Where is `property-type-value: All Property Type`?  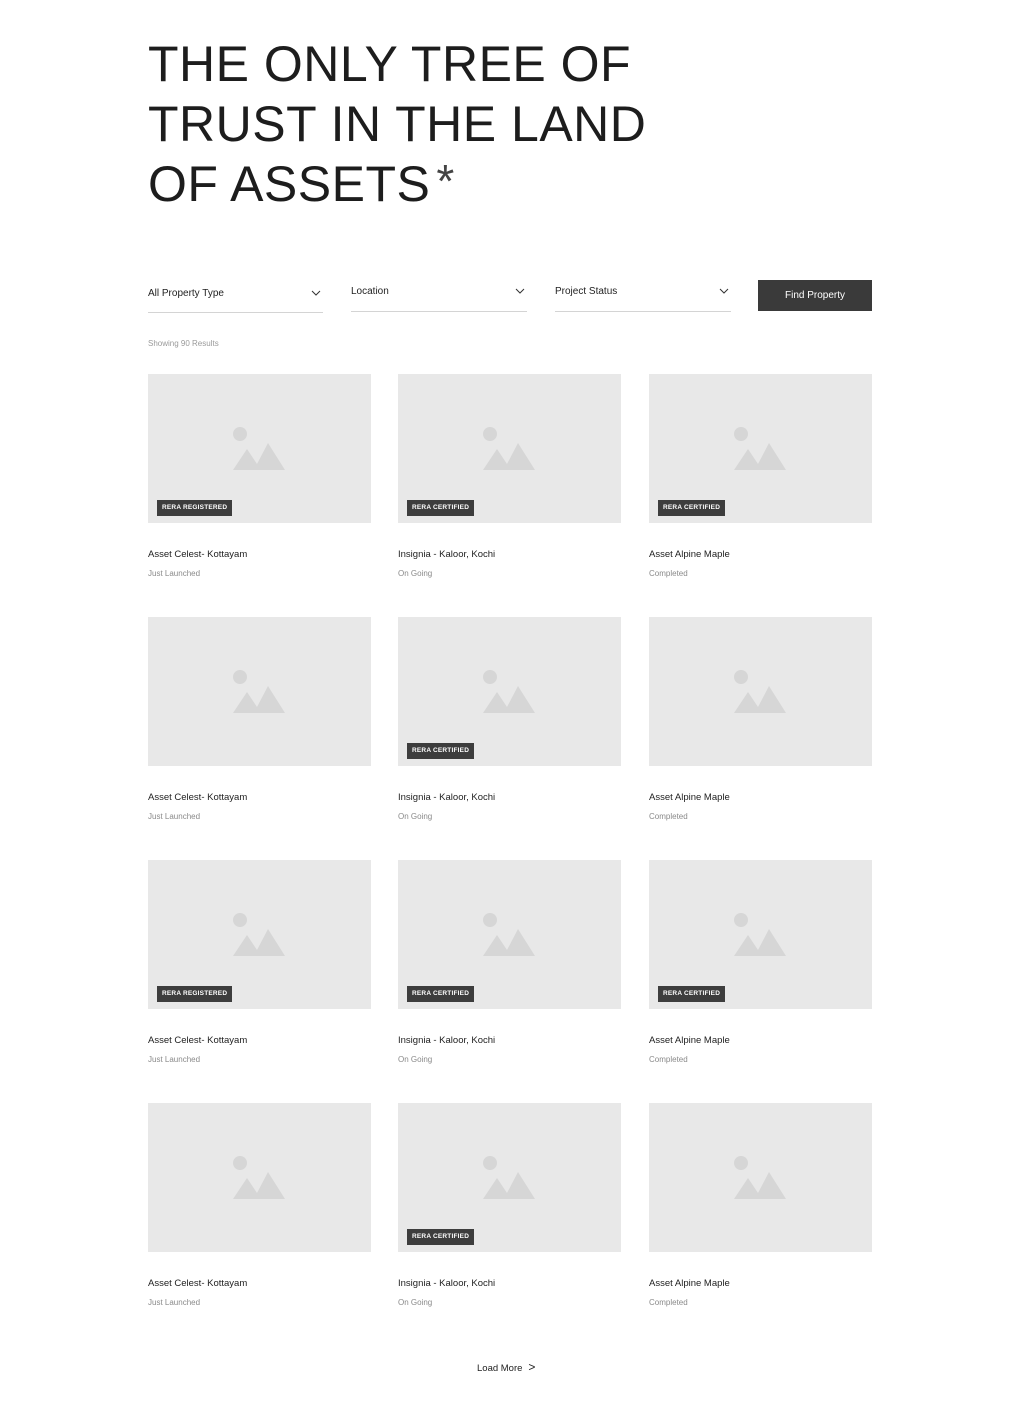 property-type-value: All Property Type is located at coordinates (186, 293).